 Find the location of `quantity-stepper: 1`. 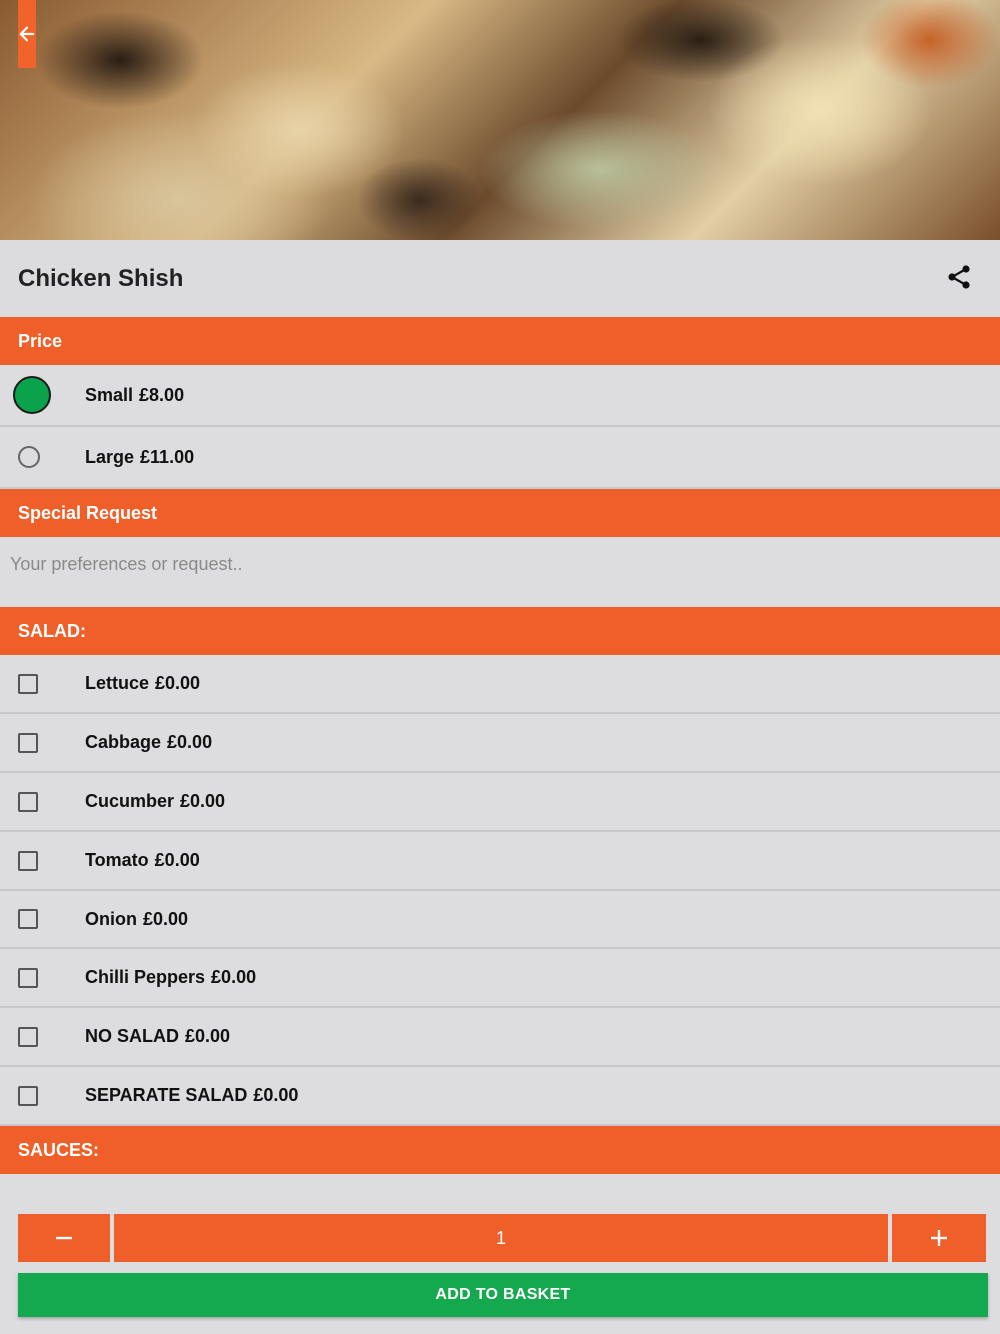

quantity-stepper: 1 is located at coordinates (502, 1238).